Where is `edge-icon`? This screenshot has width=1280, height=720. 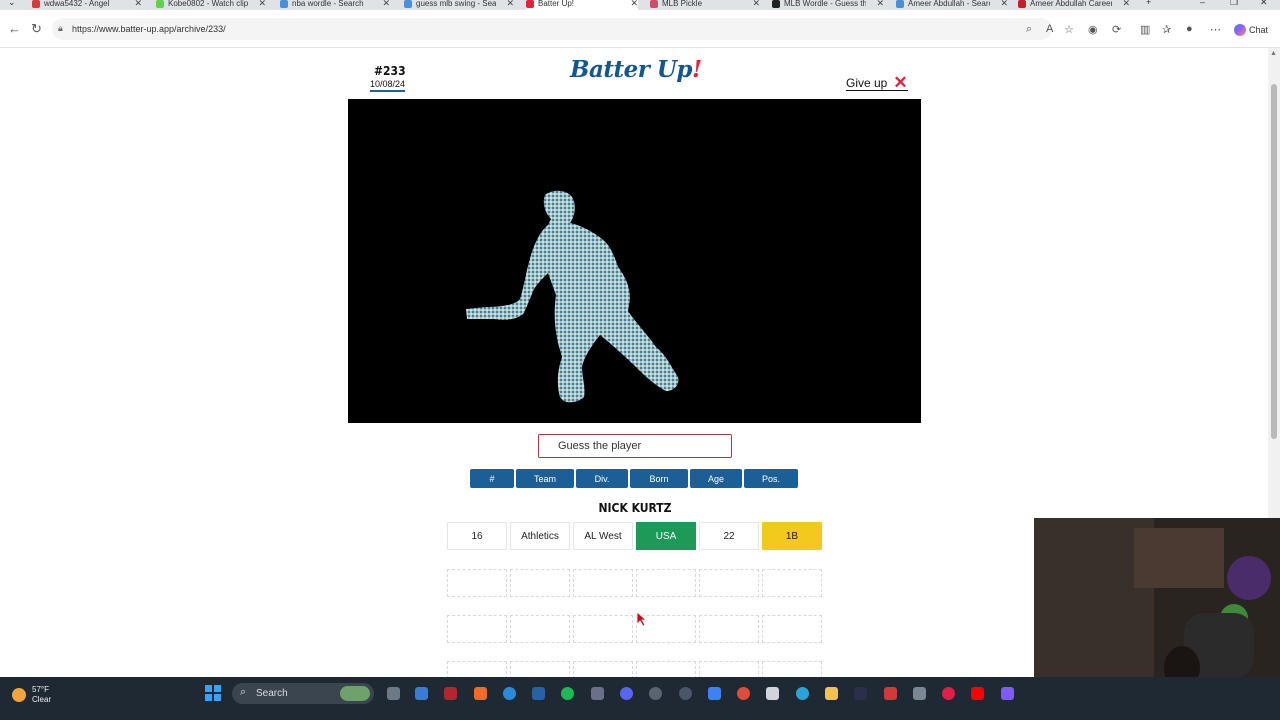
edge-icon is located at coordinates (509, 693).